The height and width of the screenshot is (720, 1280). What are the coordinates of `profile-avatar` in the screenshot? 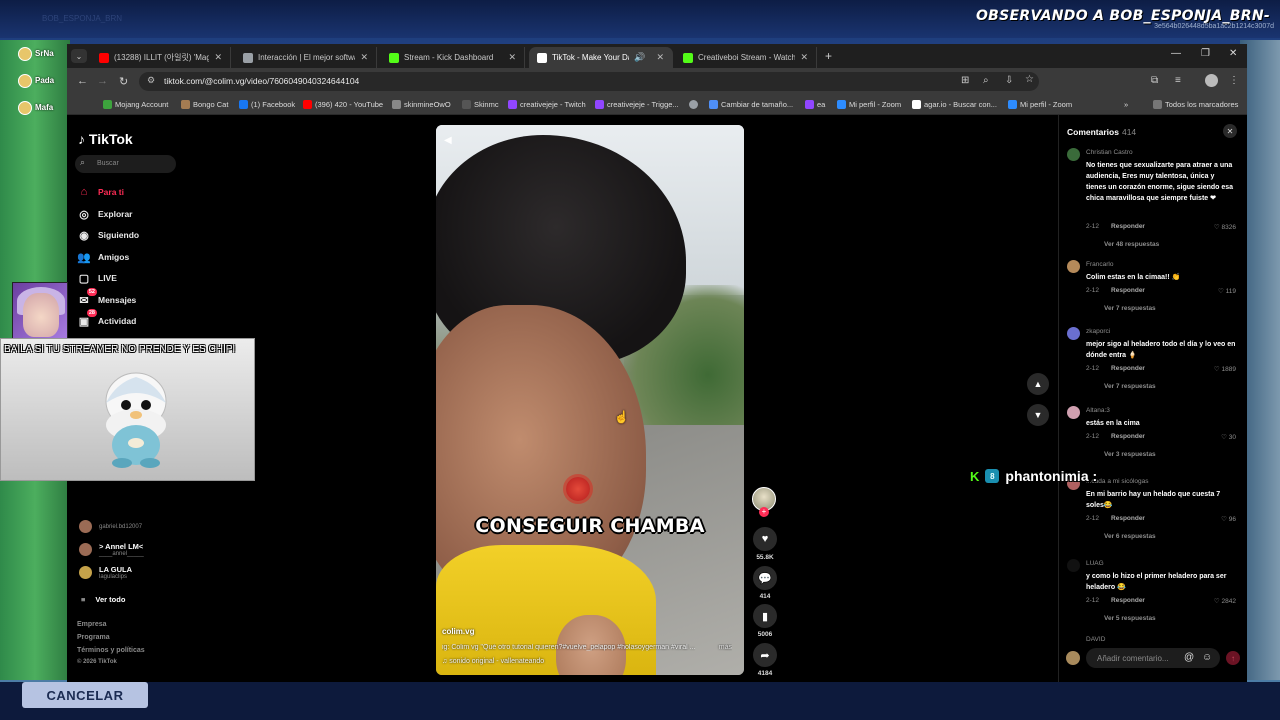 It's located at (1211, 80).